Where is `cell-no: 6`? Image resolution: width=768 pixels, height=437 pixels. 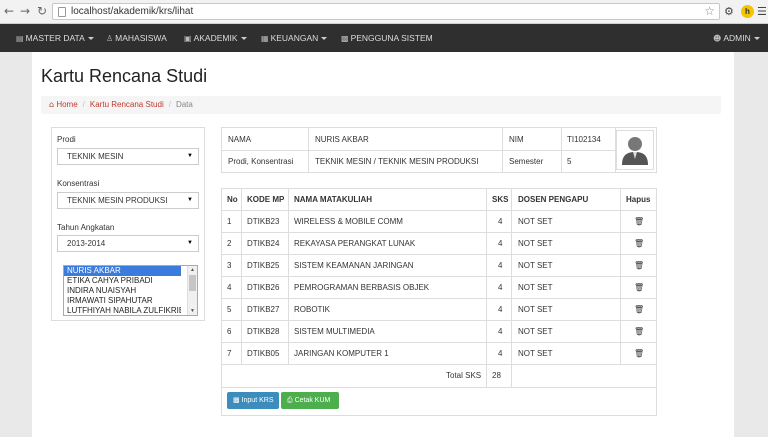 cell-no: 6 is located at coordinates (229, 331).